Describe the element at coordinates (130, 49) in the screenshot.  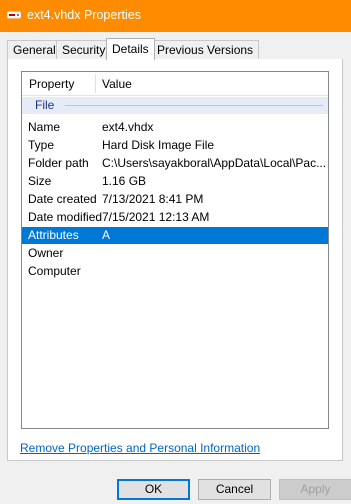
I see `tab-details: Details` at that location.